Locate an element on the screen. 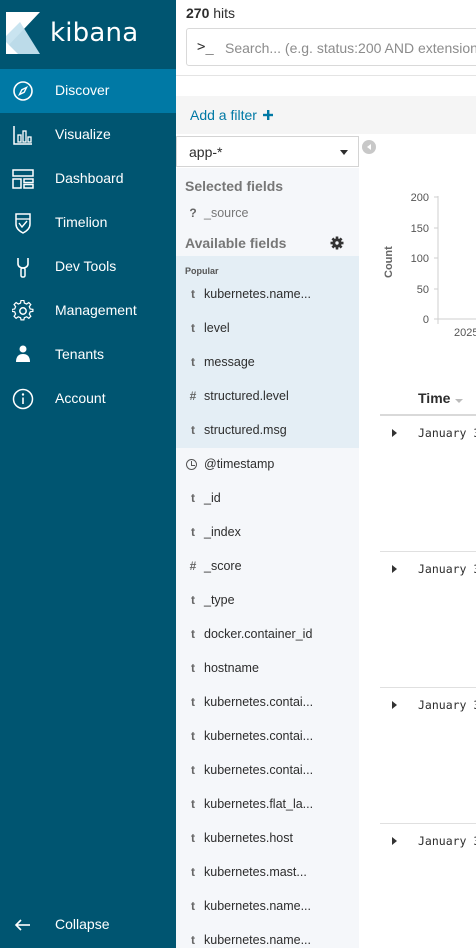 This screenshot has height=948, width=476. kibana-logo: kibana is located at coordinates (88, 34).